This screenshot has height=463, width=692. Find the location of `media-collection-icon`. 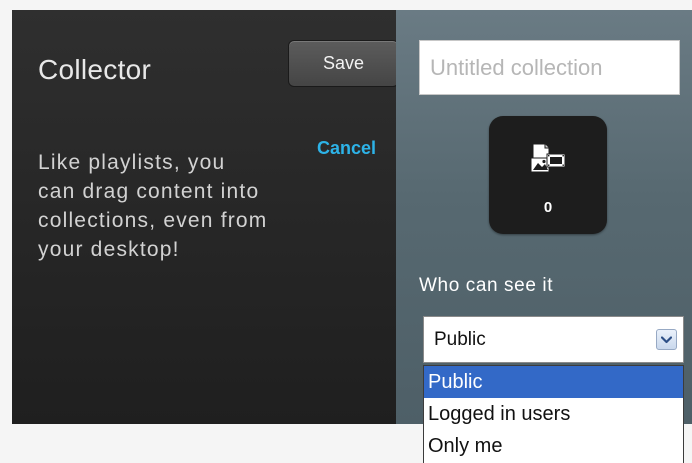

media-collection-icon is located at coordinates (548, 158).